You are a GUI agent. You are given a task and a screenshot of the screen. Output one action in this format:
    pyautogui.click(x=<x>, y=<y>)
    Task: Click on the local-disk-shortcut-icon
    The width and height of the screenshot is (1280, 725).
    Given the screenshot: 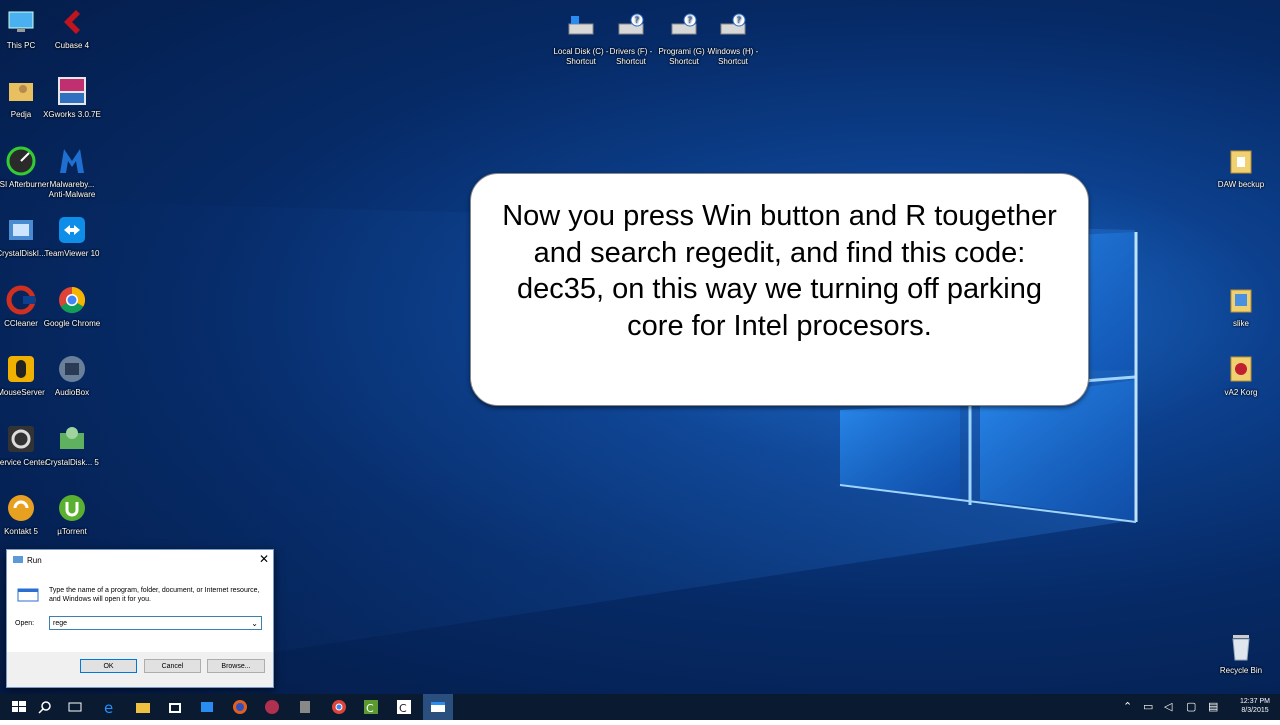 What is the action you would take?
    pyautogui.click(x=581, y=28)
    